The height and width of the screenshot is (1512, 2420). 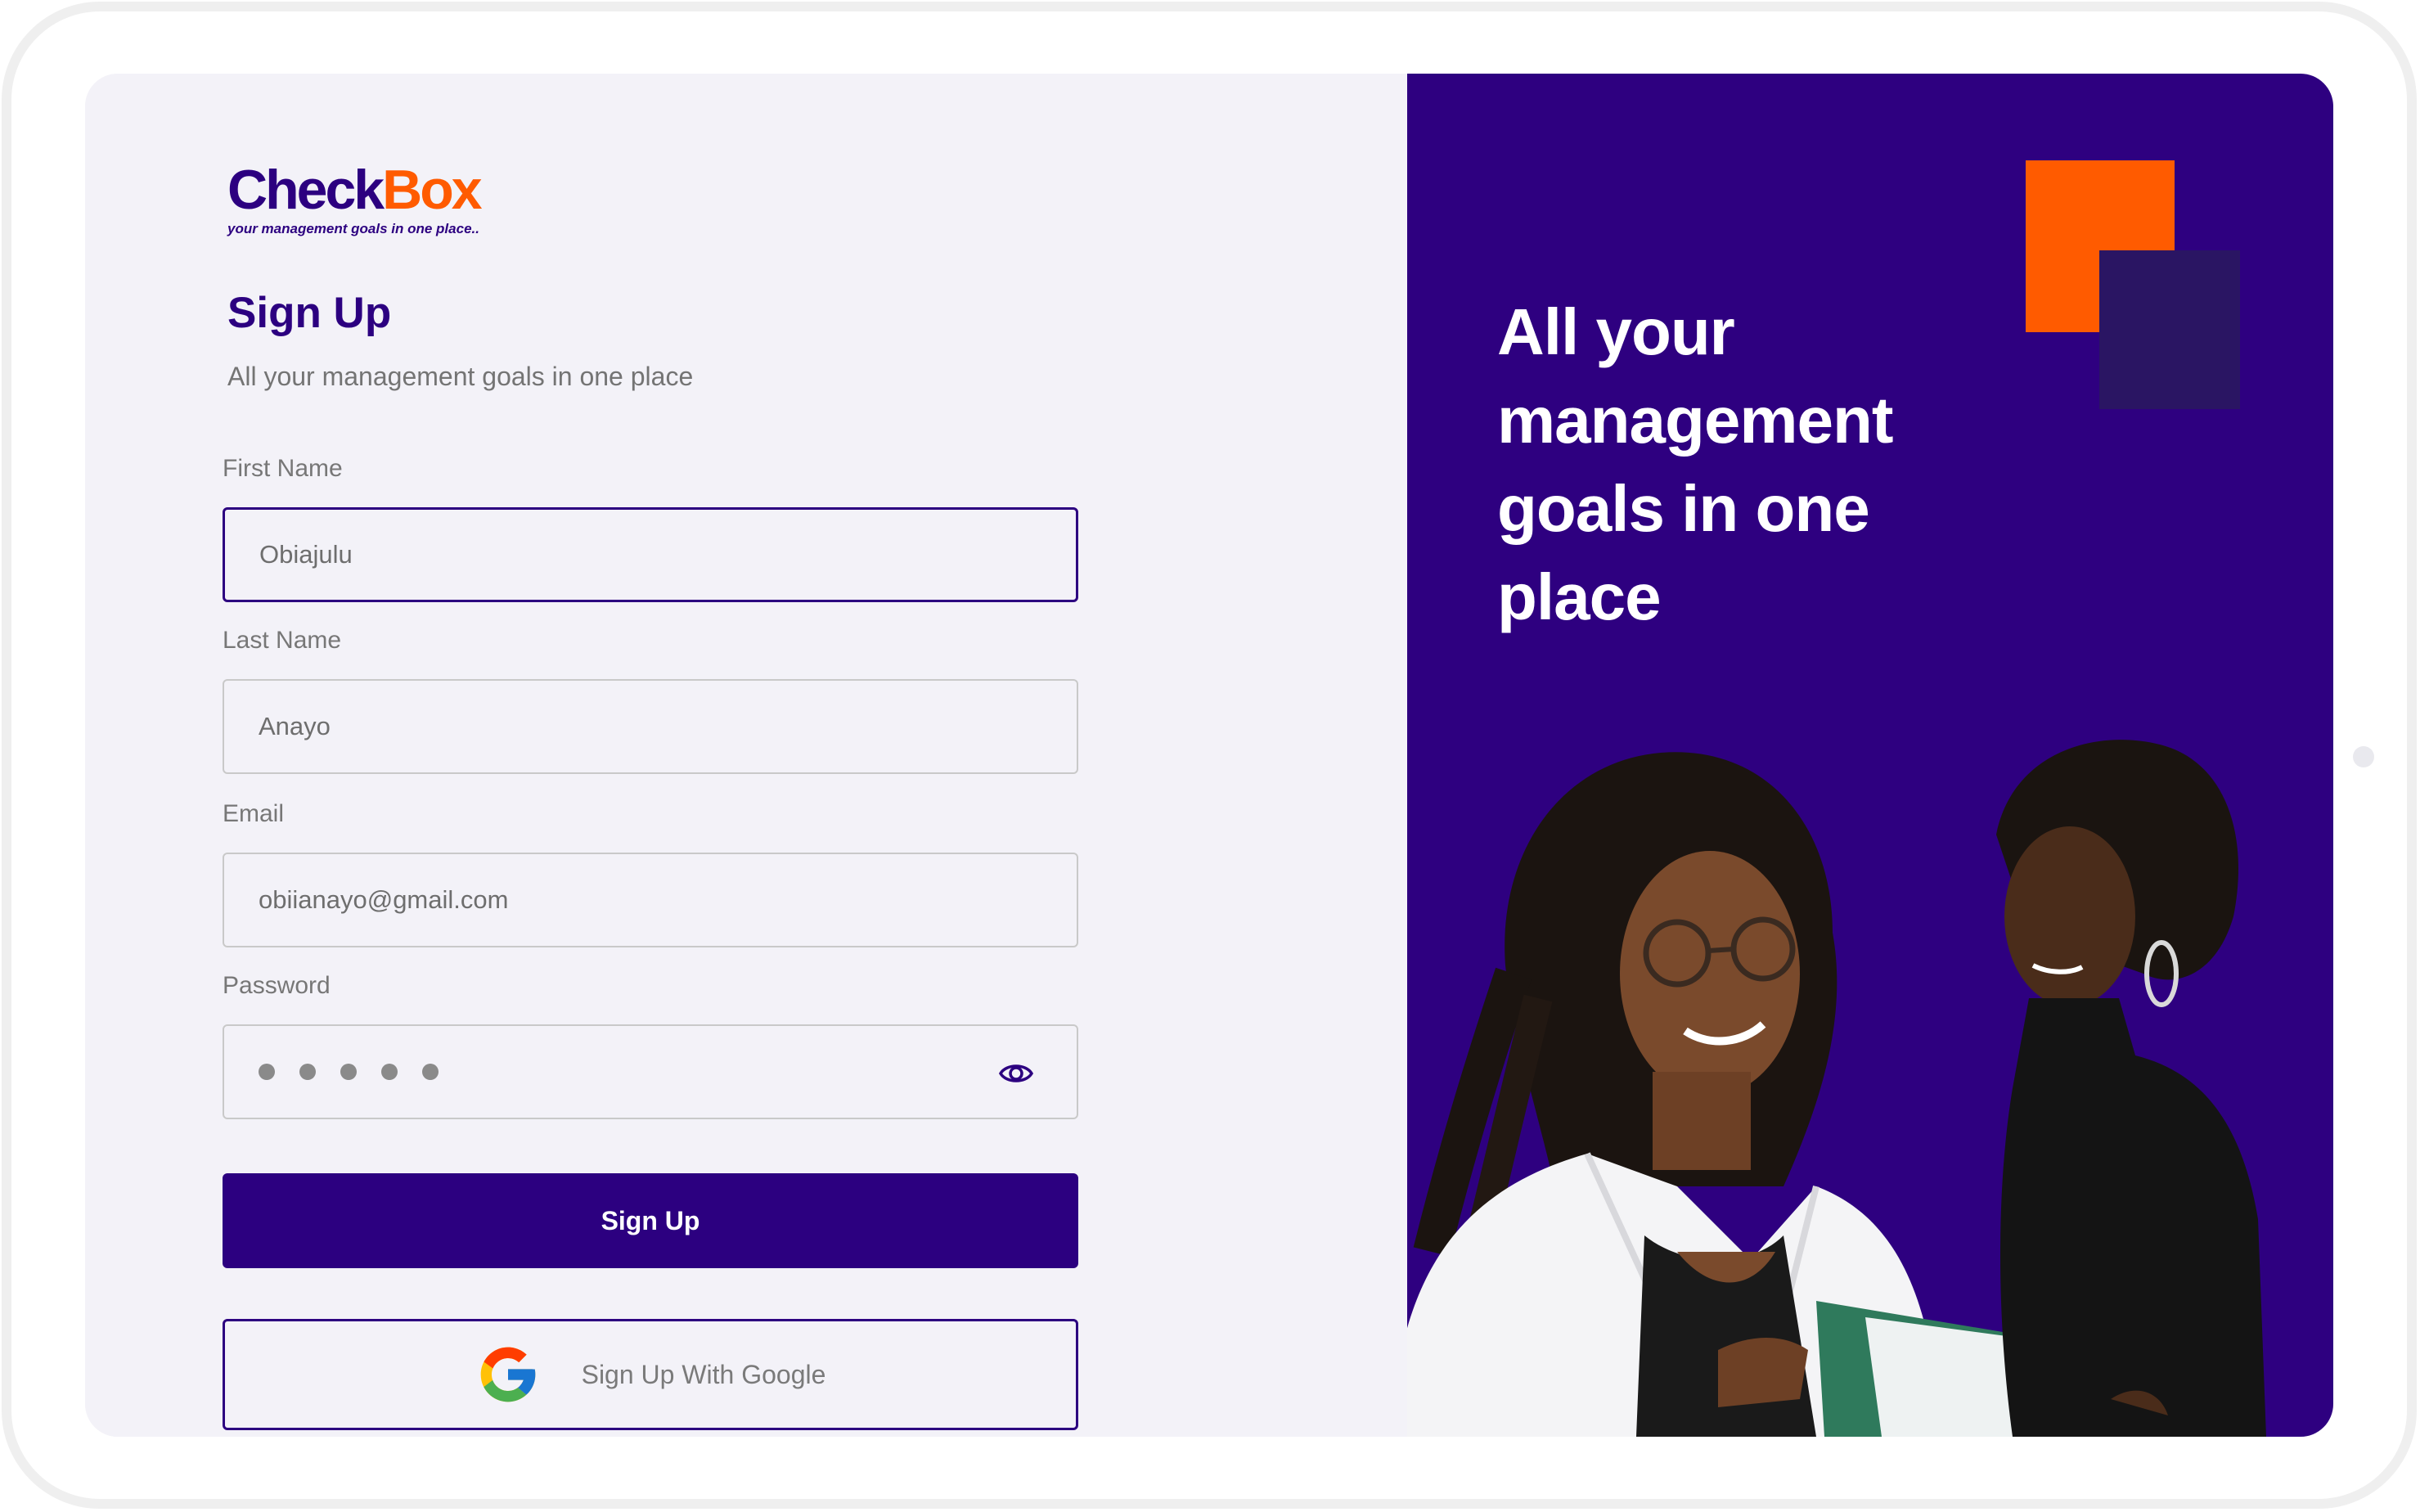 I want to click on device-side-button, so click(x=2363, y=757).